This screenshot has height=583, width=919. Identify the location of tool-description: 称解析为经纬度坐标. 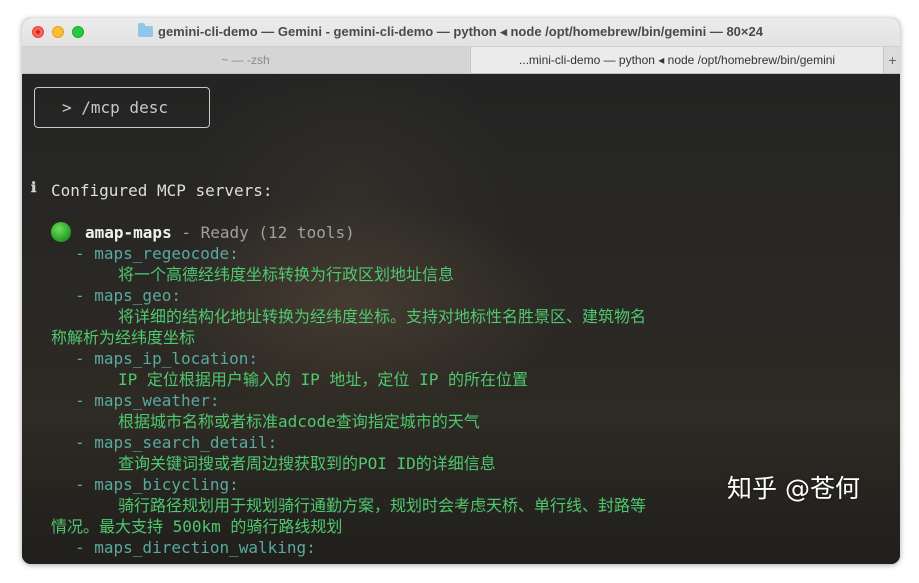
(123, 337).